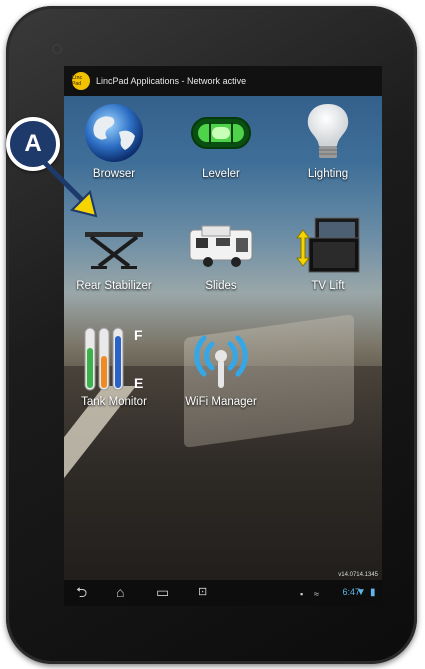  Describe the element at coordinates (202, 592) in the screenshot. I see `screenshot-icon: ⊡` at that location.